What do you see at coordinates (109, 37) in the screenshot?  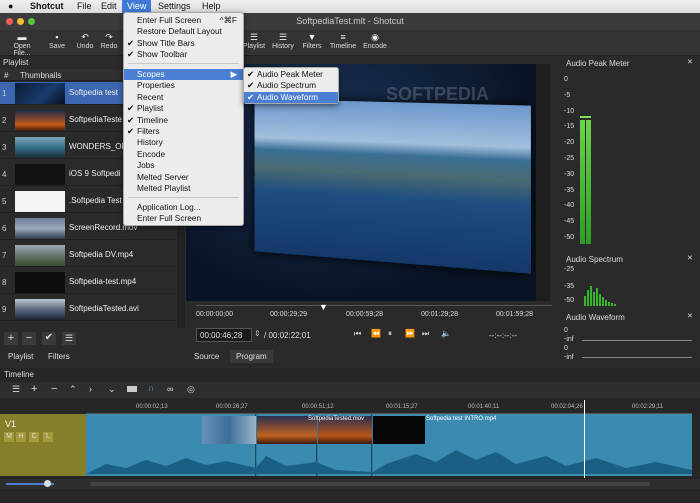 I see `redo-icon: ↷` at bounding box center [109, 37].